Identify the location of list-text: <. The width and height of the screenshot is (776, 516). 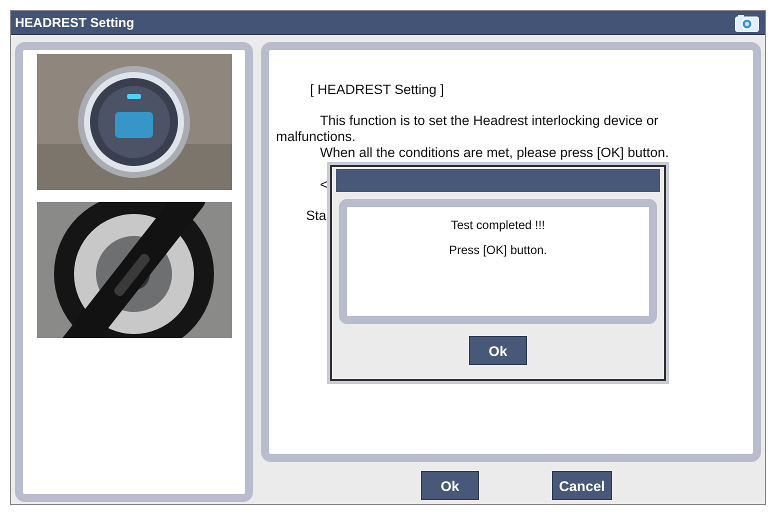
(324, 184).